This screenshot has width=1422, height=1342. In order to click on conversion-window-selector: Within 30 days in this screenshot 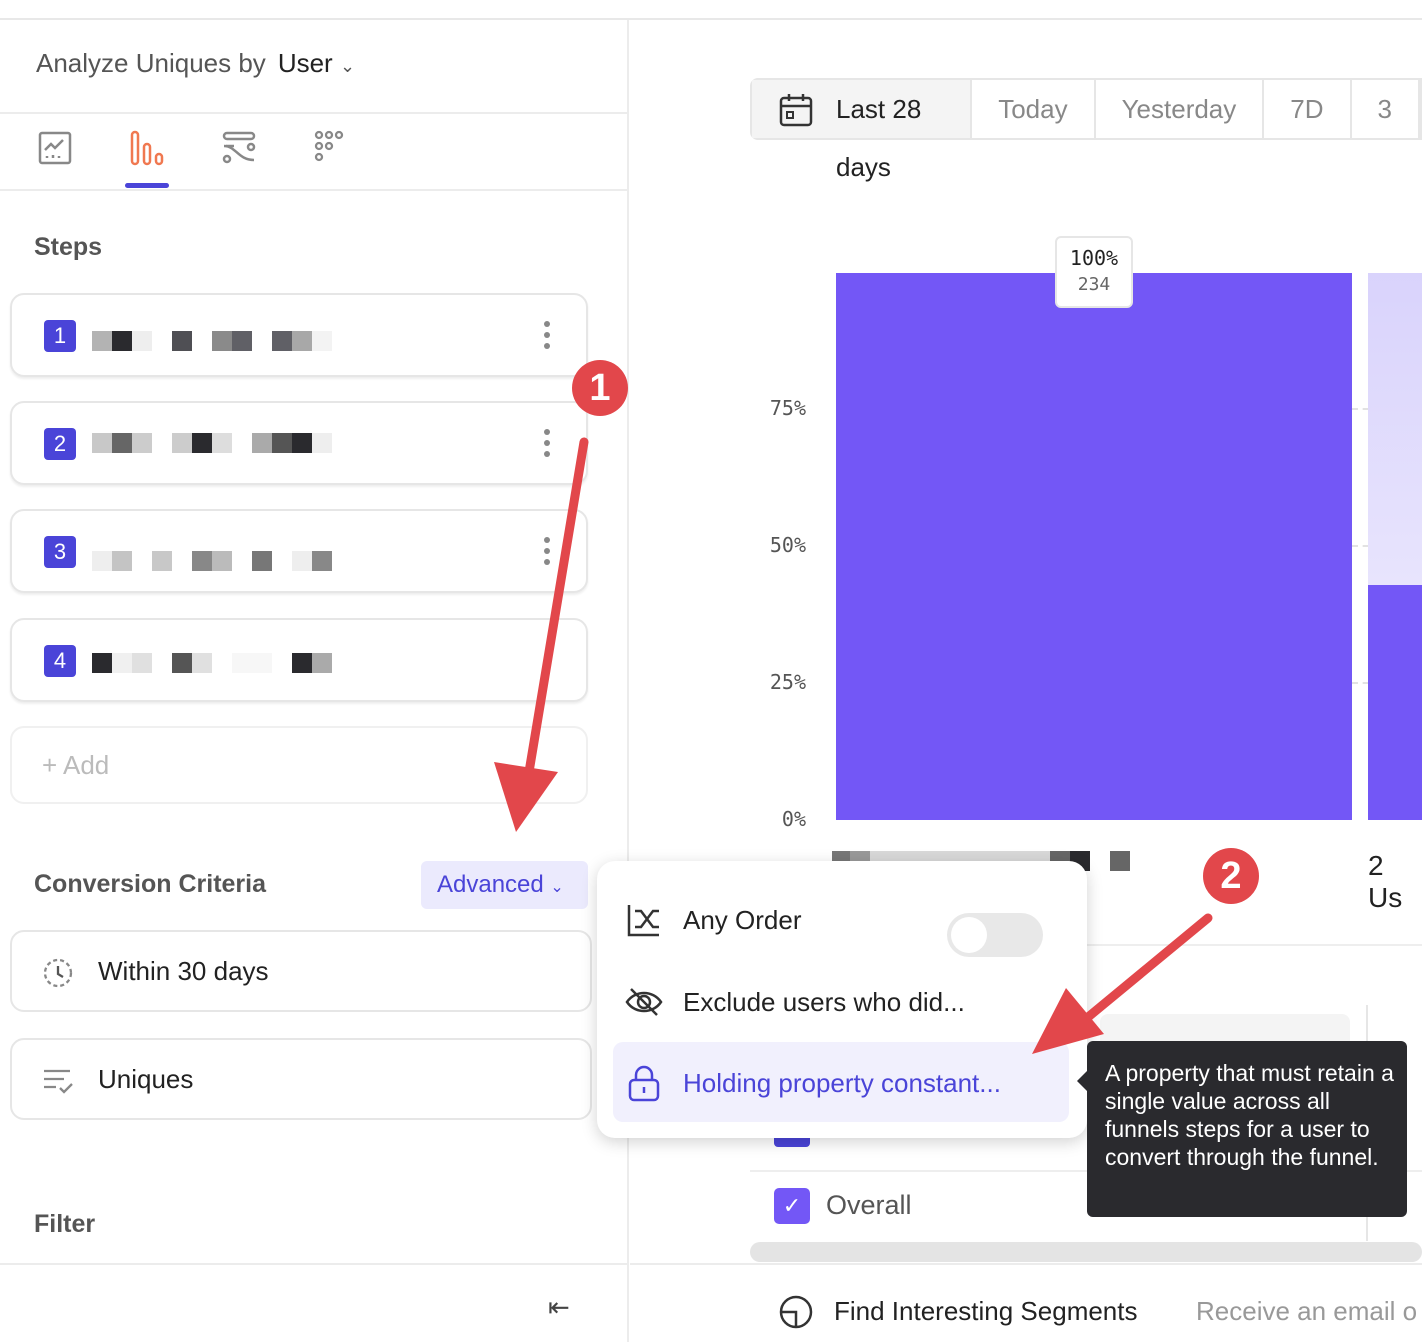, I will do `click(301, 971)`.